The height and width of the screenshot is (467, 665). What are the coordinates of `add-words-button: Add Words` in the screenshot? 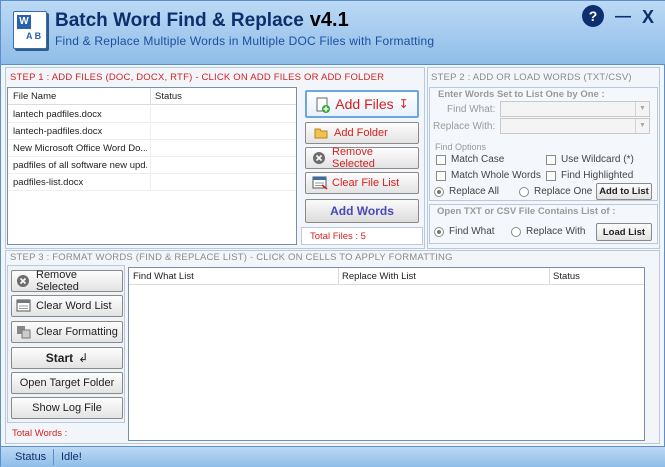 It's located at (362, 211).